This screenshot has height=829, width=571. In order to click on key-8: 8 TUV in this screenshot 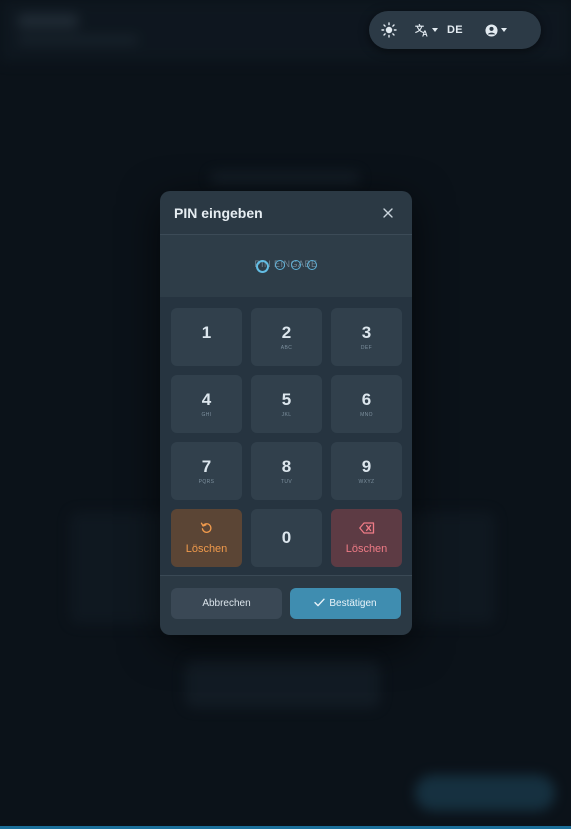, I will do `click(286, 471)`.